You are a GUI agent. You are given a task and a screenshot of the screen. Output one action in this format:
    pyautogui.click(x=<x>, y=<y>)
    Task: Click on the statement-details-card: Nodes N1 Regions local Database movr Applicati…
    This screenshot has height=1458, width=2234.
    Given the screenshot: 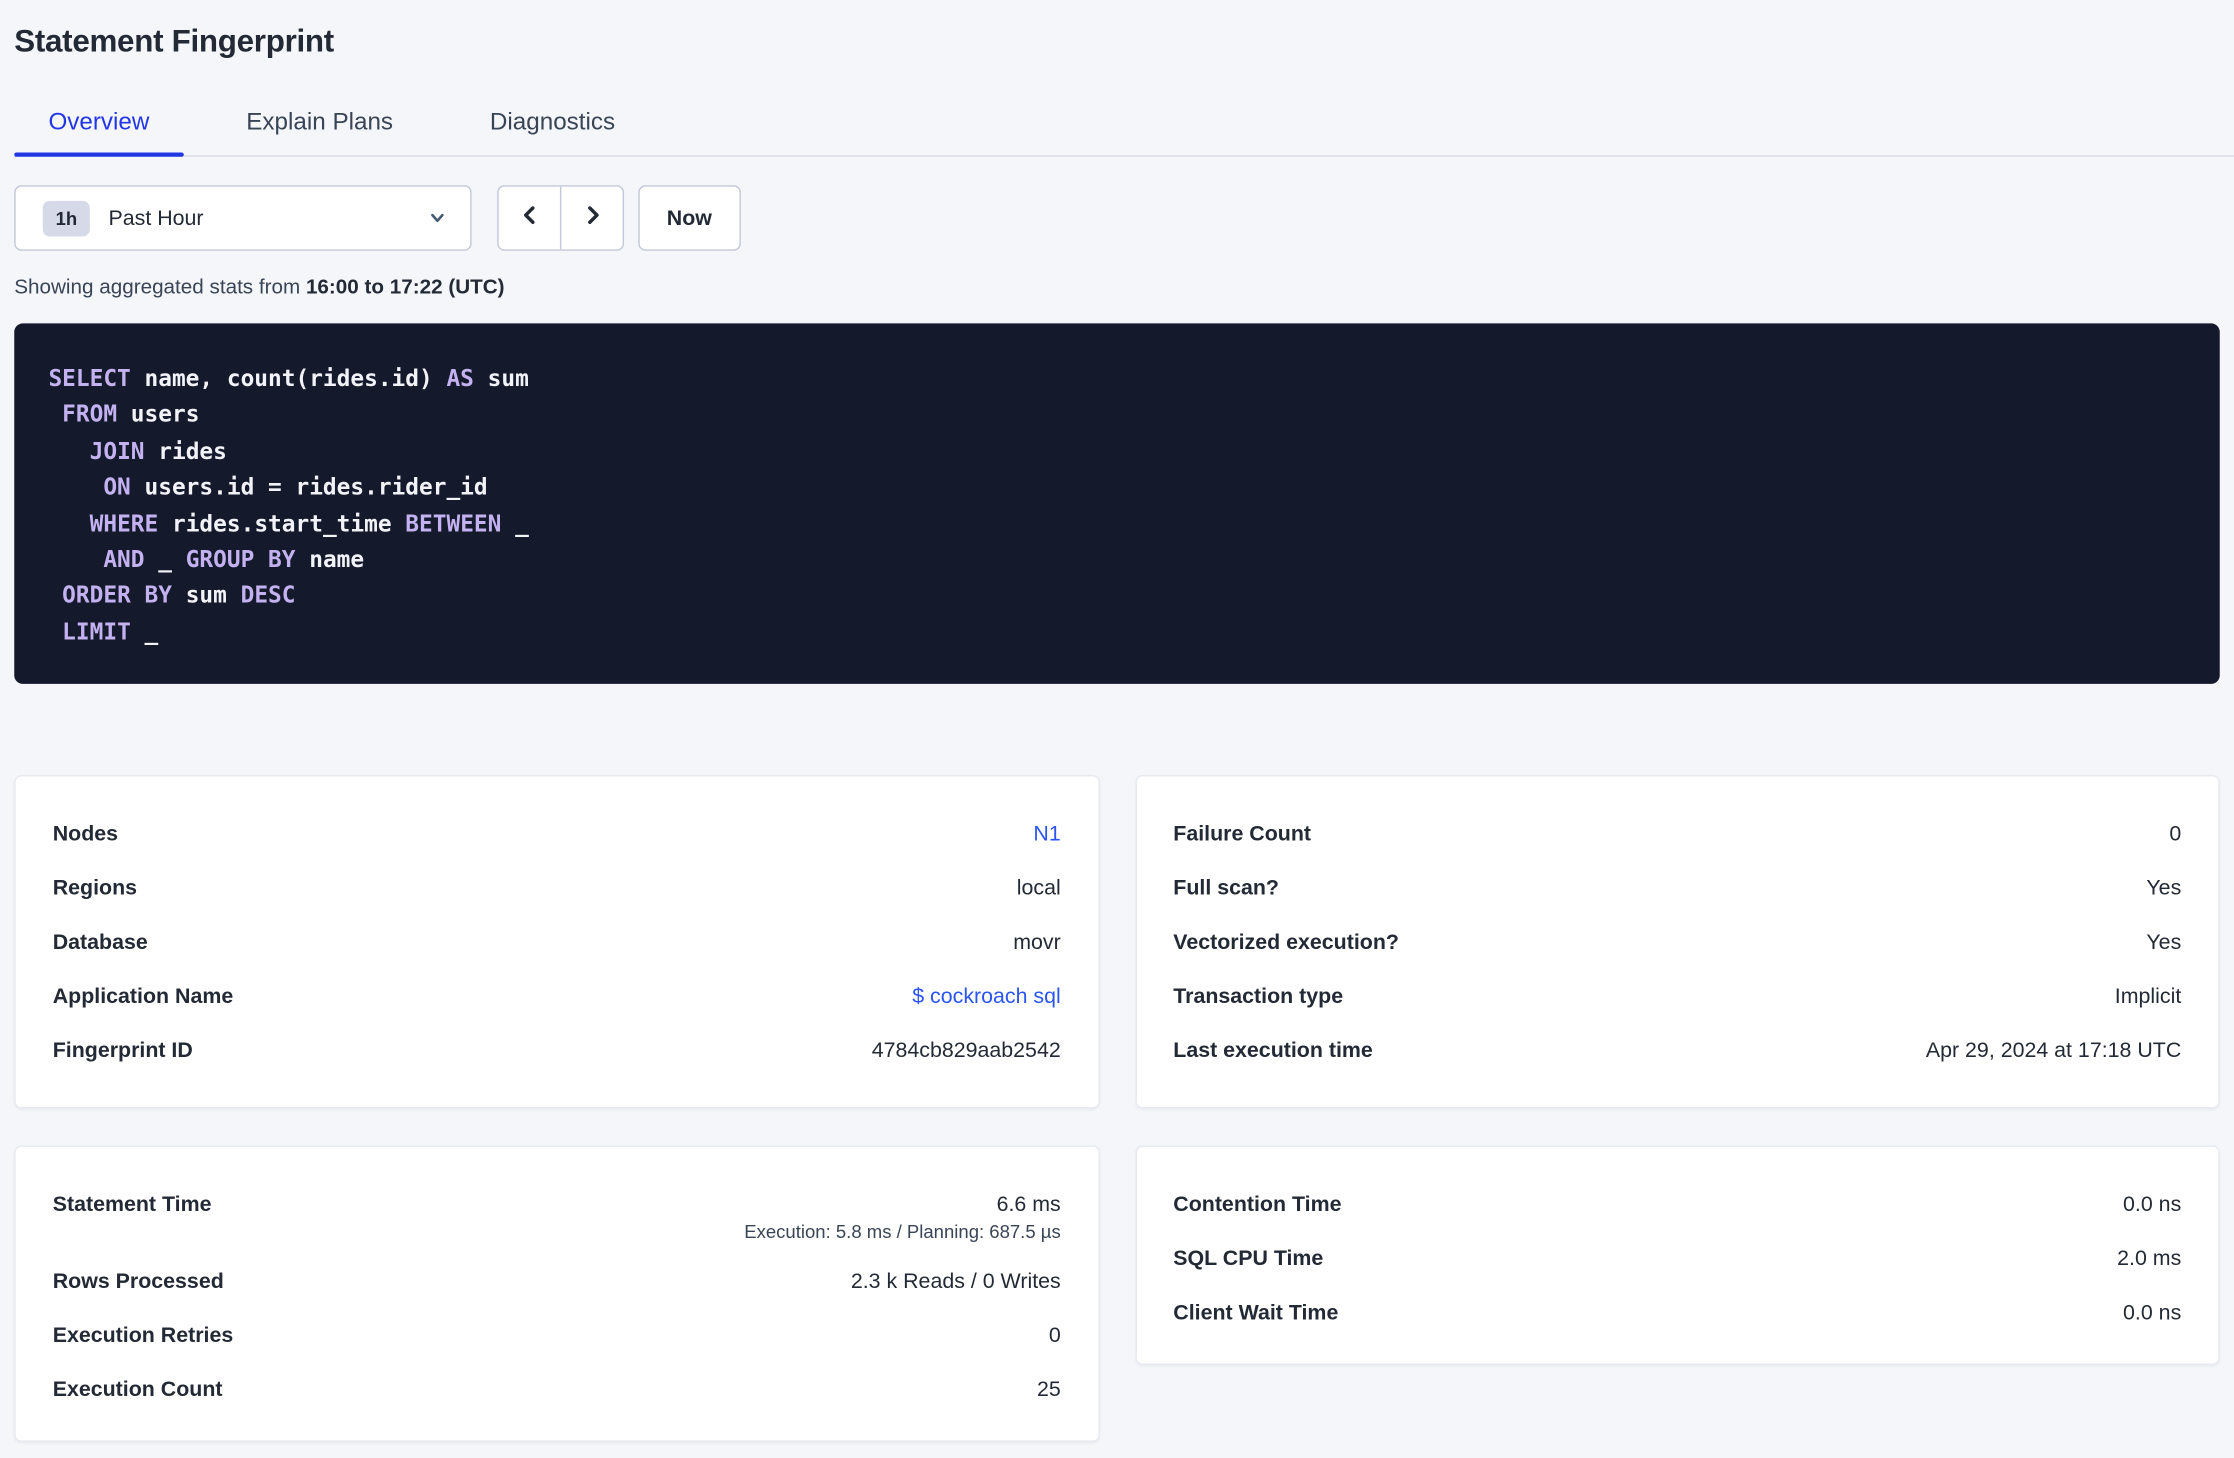 What is the action you would take?
    pyautogui.click(x=557, y=942)
    